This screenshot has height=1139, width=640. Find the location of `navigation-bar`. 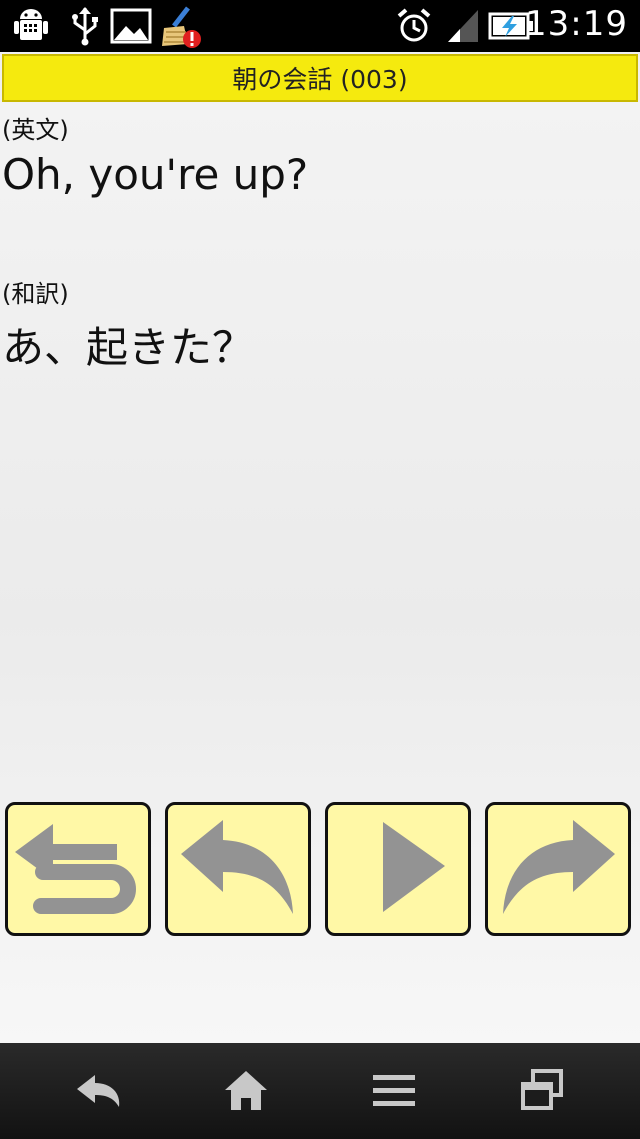

navigation-bar is located at coordinates (320, 1091).